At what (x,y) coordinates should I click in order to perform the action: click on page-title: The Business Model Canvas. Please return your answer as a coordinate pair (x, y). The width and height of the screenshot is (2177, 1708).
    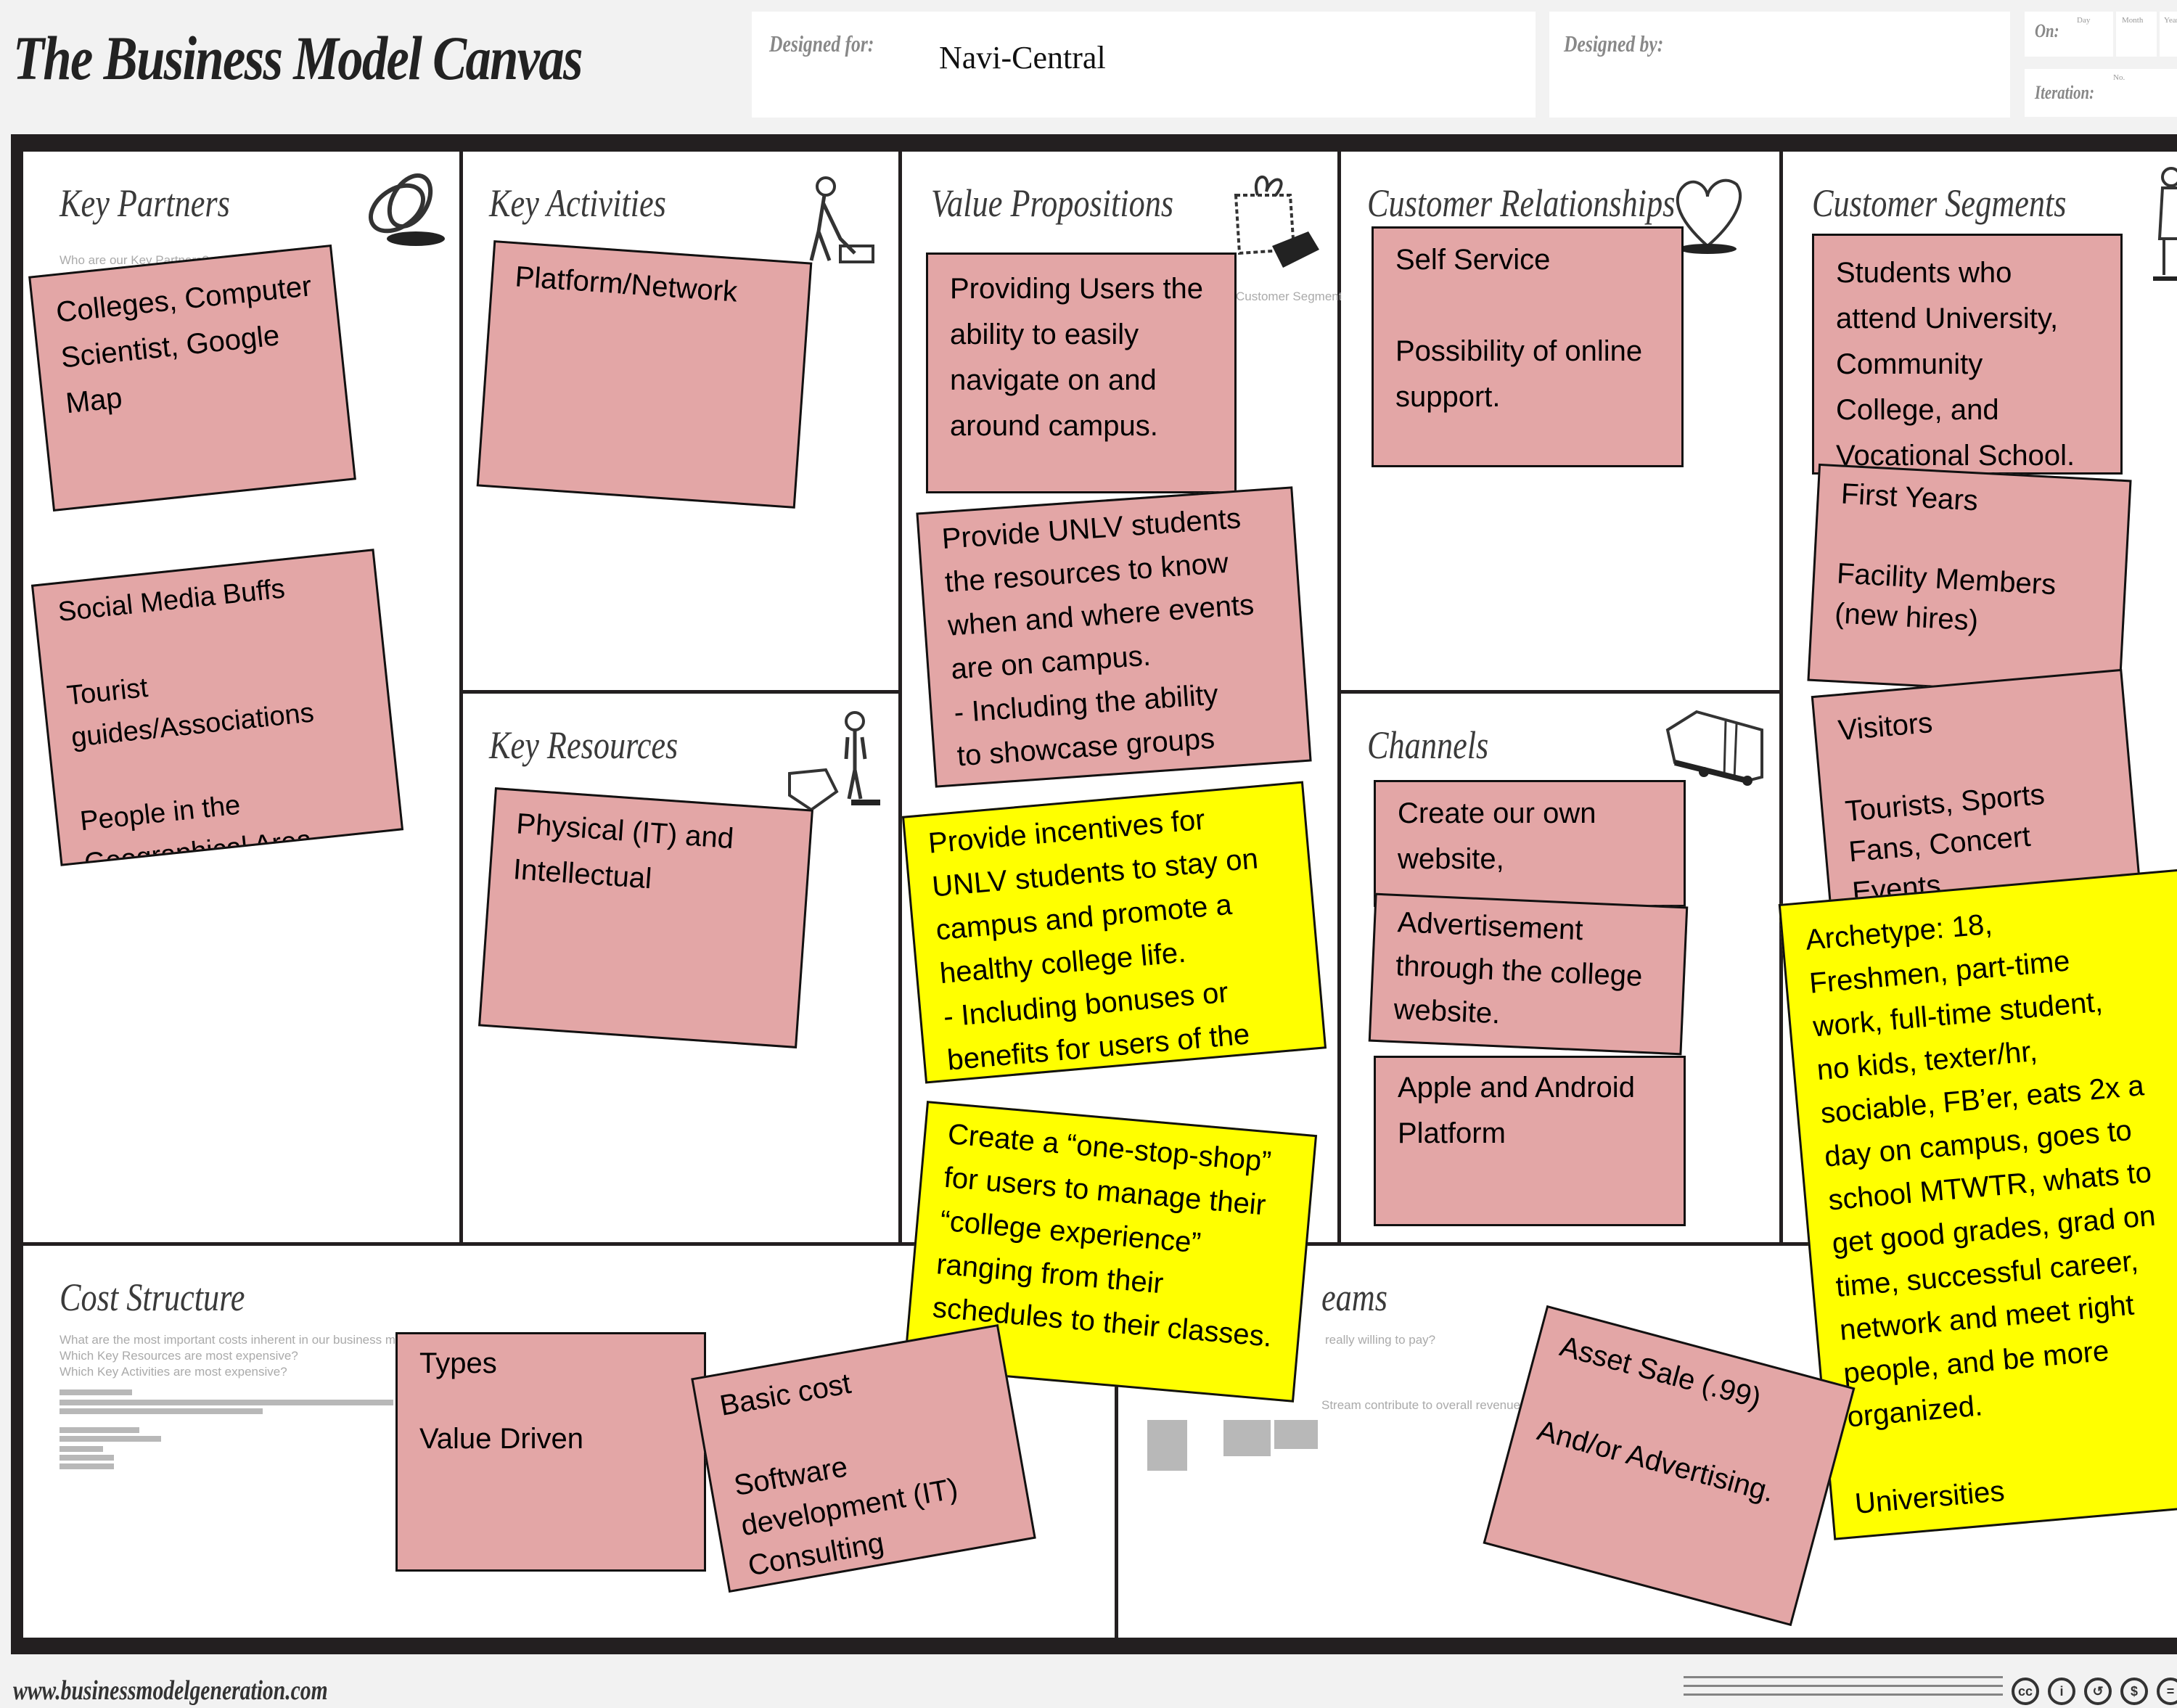
    Looking at the image, I should click on (298, 58).